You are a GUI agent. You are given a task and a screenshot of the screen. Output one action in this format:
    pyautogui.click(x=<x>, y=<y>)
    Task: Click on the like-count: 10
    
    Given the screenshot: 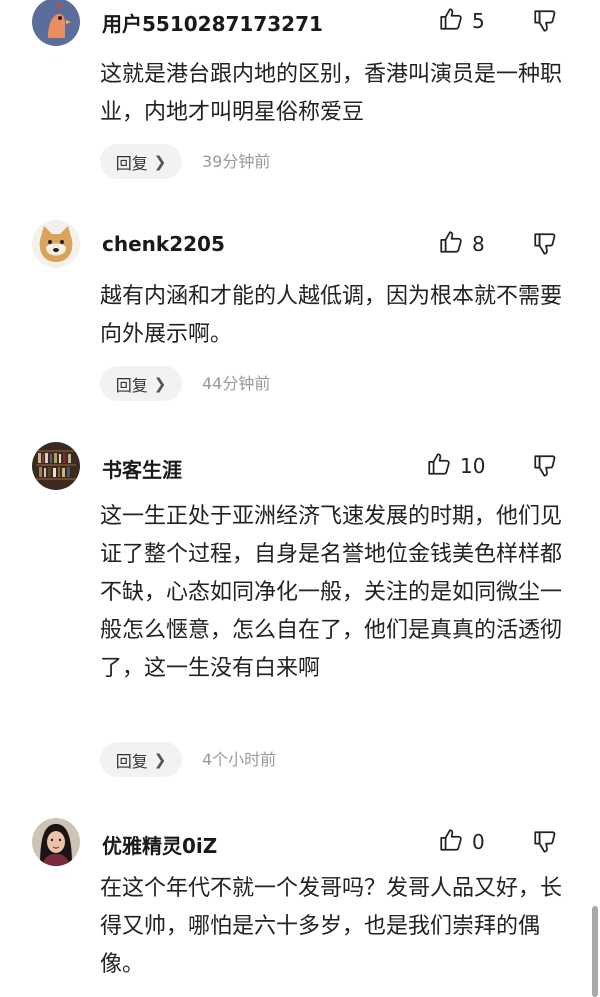 What is the action you would take?
    pyautogui.click(x=473, y=466)
    